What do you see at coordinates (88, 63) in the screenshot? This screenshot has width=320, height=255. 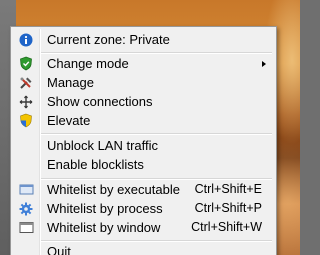 I see `menu-item-label: Change mode` at bounding box center [88, 63].